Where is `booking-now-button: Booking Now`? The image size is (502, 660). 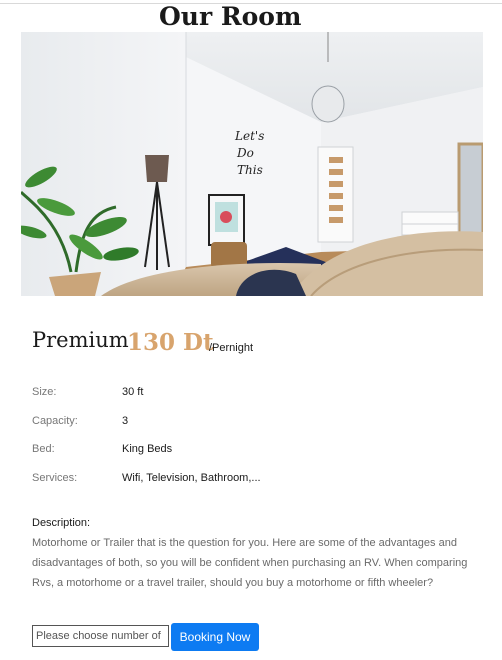
booking-now-button: Booking Now is located at coordinates (215, 637).